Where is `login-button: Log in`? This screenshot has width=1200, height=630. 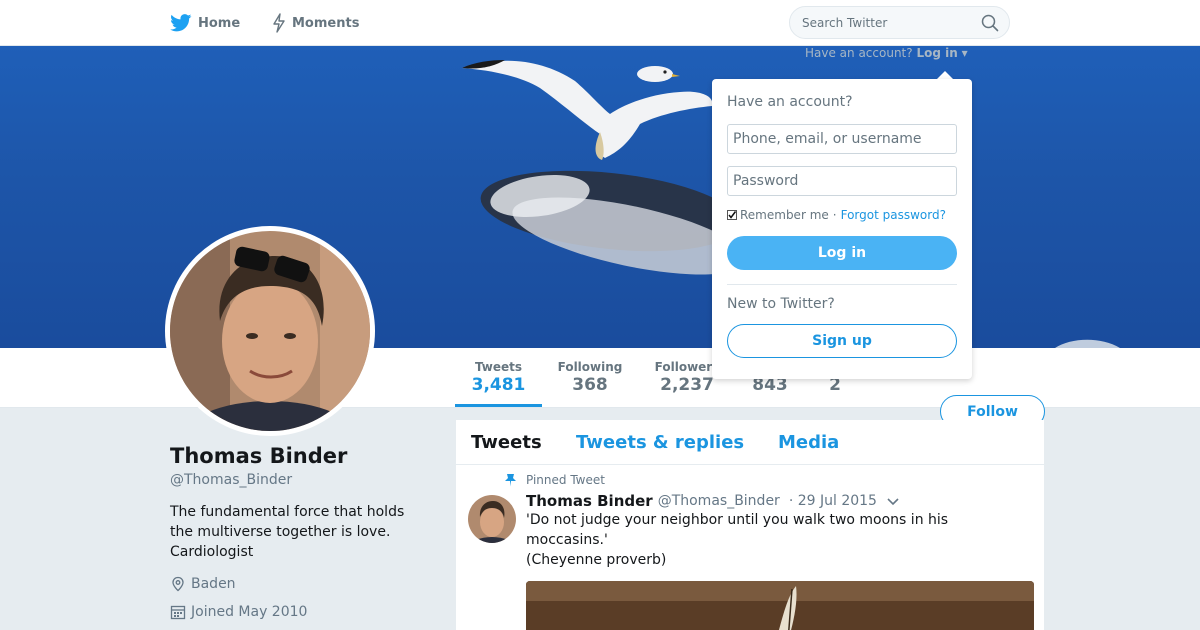
login-button: Log in is located at coordinates (842, 253).